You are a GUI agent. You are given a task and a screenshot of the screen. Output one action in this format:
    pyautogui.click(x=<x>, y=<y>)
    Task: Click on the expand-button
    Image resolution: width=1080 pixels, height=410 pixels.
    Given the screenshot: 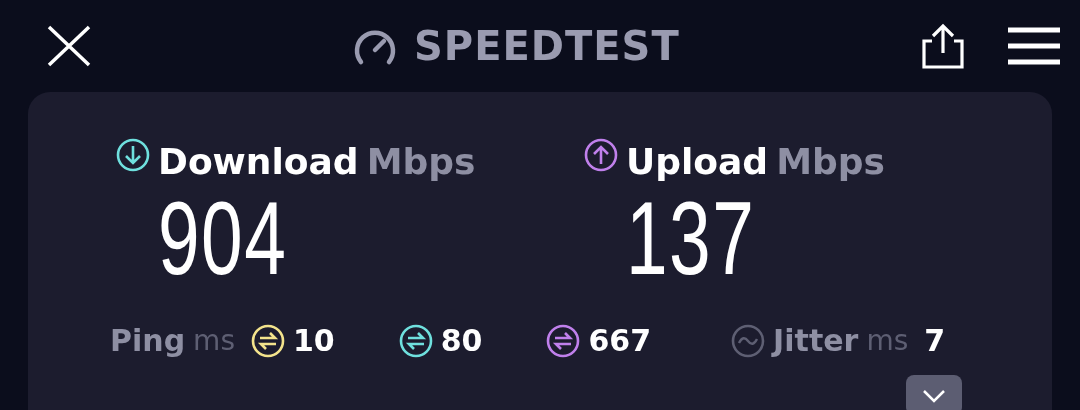 What is the action you would take?
    pyautogui.click(x=934, y=392)
    